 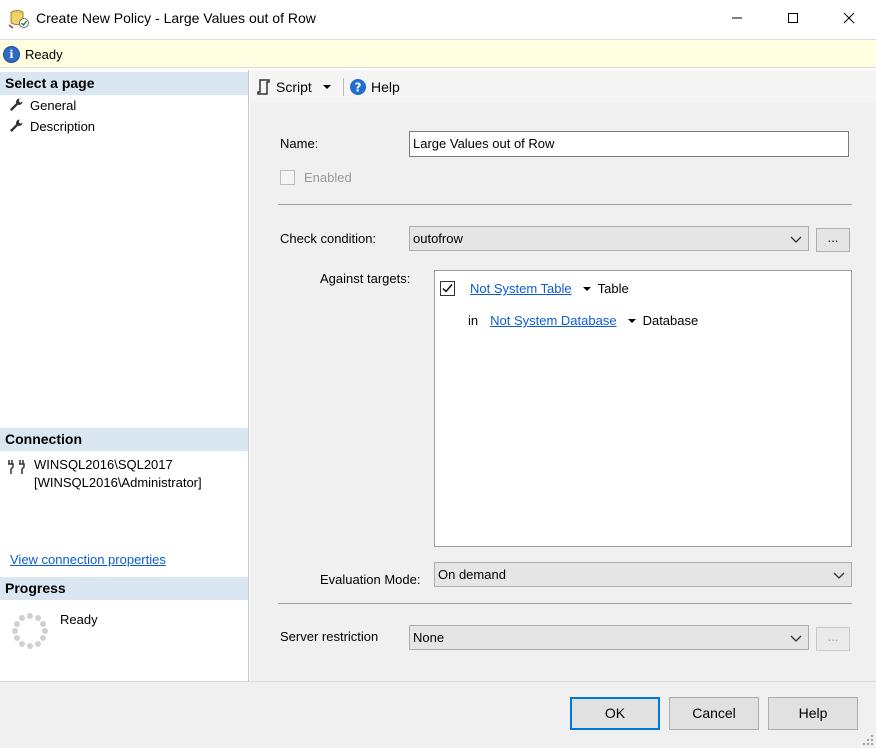 I want to click on maximize-button, so click(x=793, y=18).